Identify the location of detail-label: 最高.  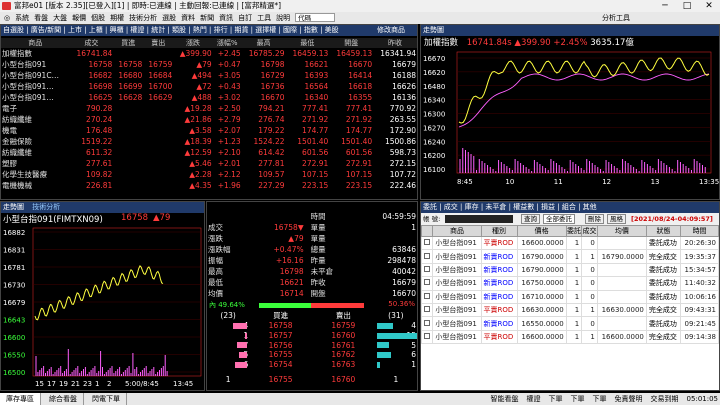
(215, 271).